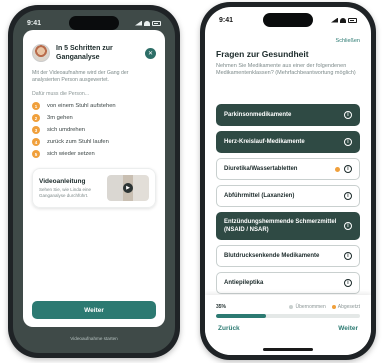 Image resolution: width=383 pixels, height=363 pixels. I want to click on legend-open: Abgesetzt, so click(345, 307).